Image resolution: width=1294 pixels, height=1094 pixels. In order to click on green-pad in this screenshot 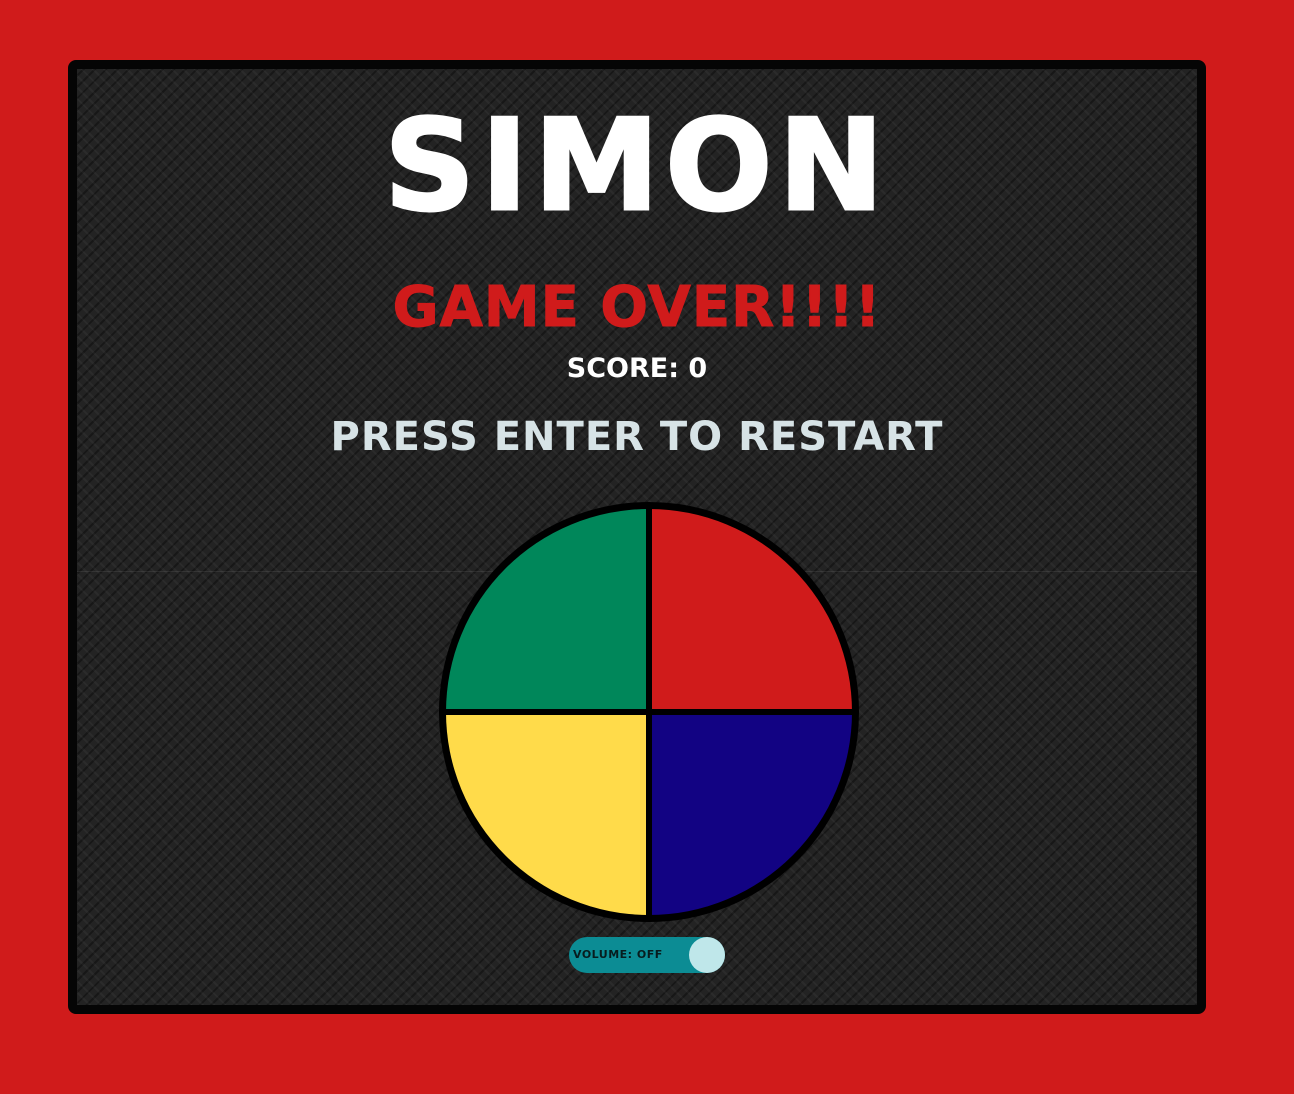, I will do `click(546, 609)`.